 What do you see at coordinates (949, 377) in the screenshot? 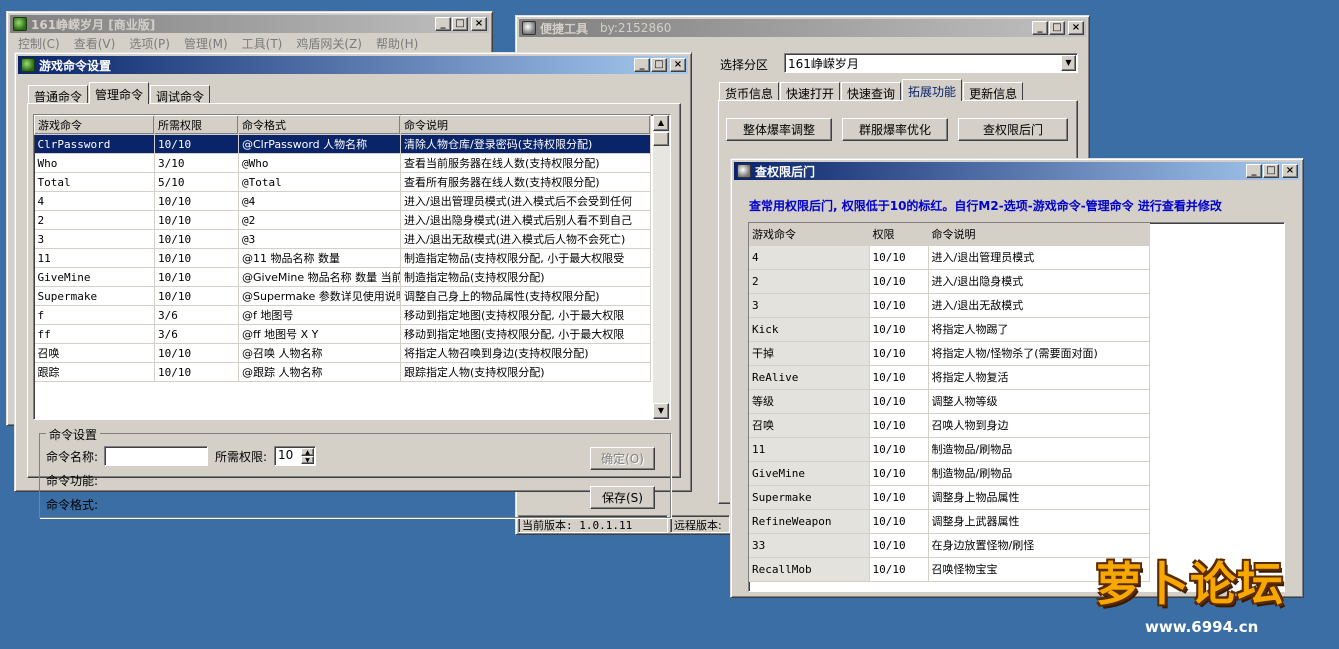
I see `table-row: ReAlive 10/10 将指定人物复活` at bounding box center [949, 377].